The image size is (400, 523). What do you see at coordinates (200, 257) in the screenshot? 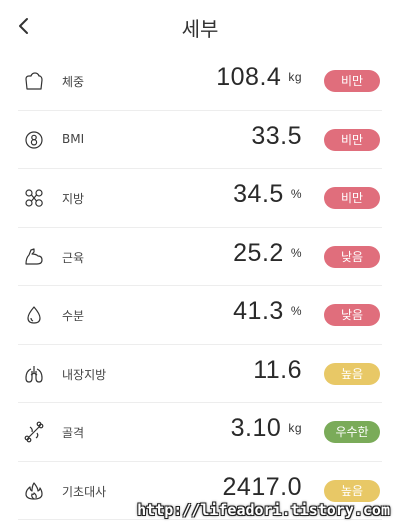
I see `metric-row-muscle: 근육 25.2% 낮음` at bounding box center [200, 257].